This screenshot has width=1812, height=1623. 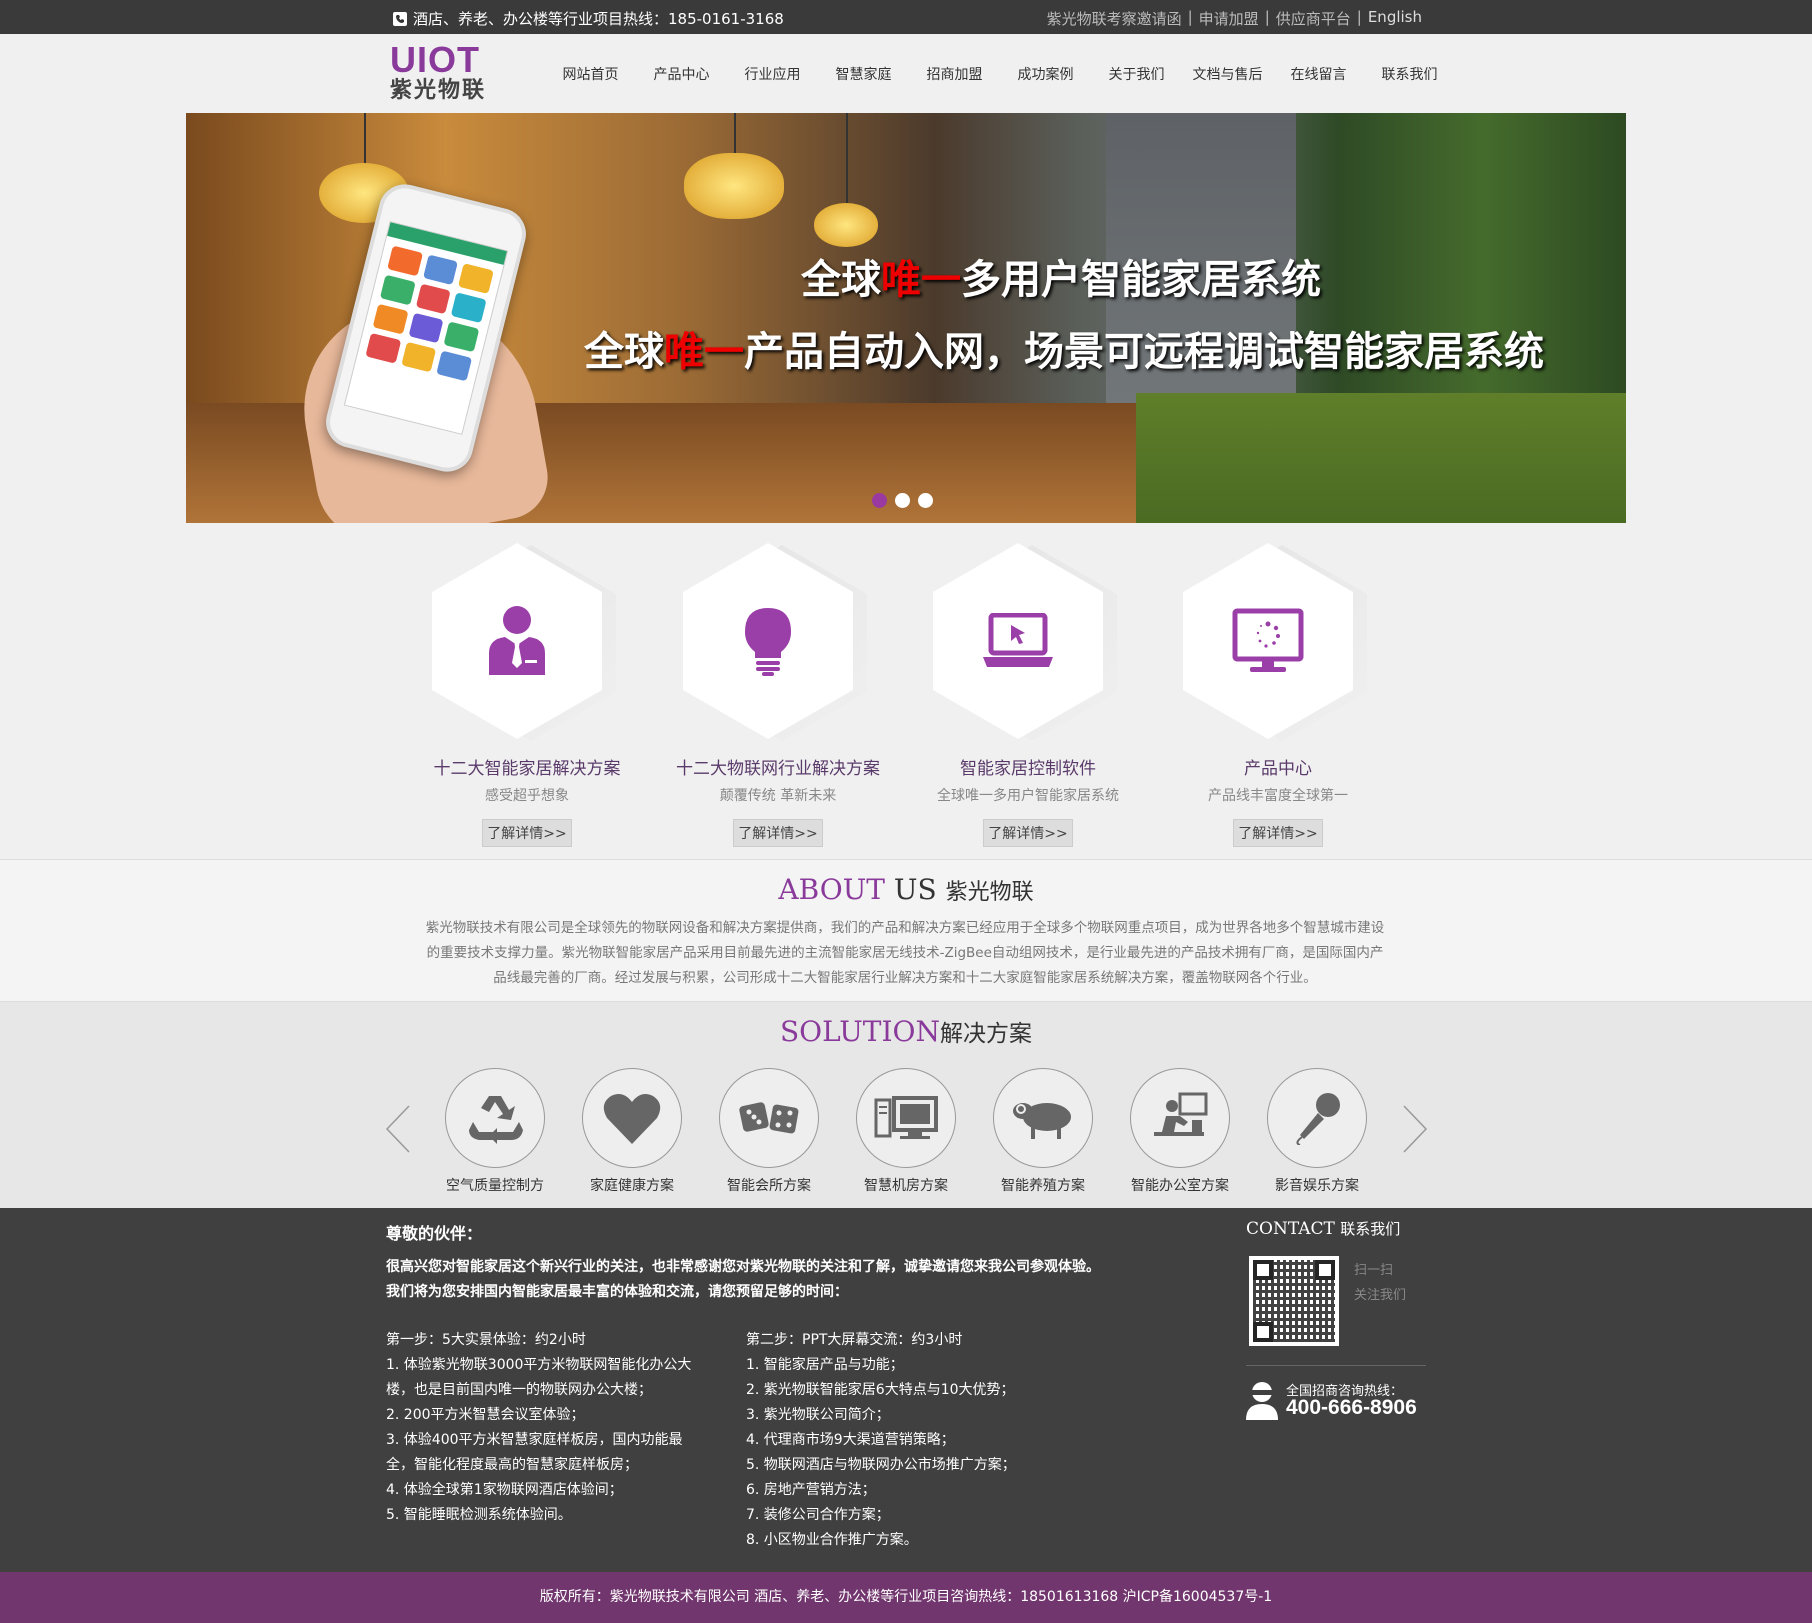 I want to click on feature-title: 产品中心, so click(x=1278, y=769).